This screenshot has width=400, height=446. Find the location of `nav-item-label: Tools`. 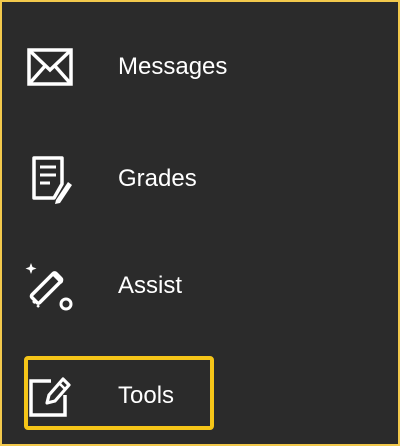

nav-item-label: Tools is located at coordinates (146, 395).